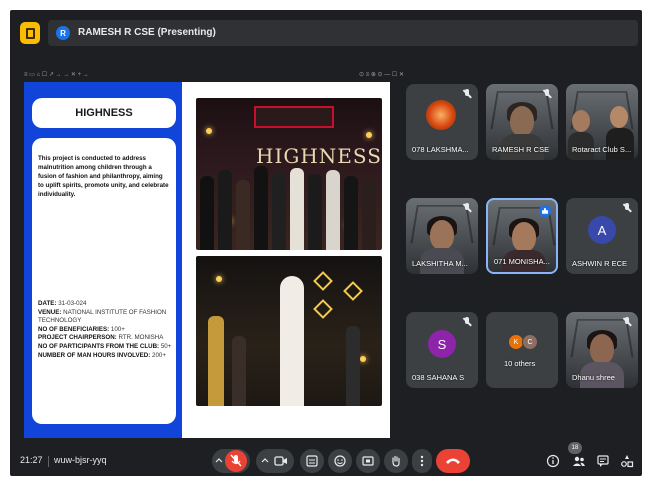  What do you see at coordinates (593, 377) in the screenshot?
I see `participant-name: Dhanu shree` at bounding box center [593, 377].